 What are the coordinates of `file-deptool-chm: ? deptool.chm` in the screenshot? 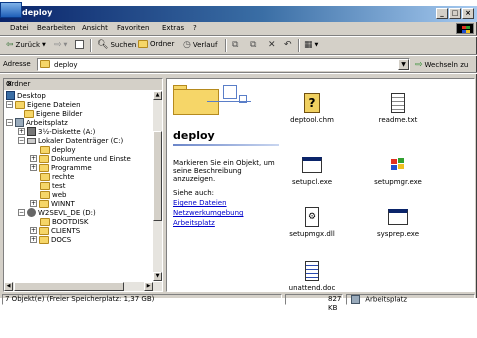 It's located at (312, 108).